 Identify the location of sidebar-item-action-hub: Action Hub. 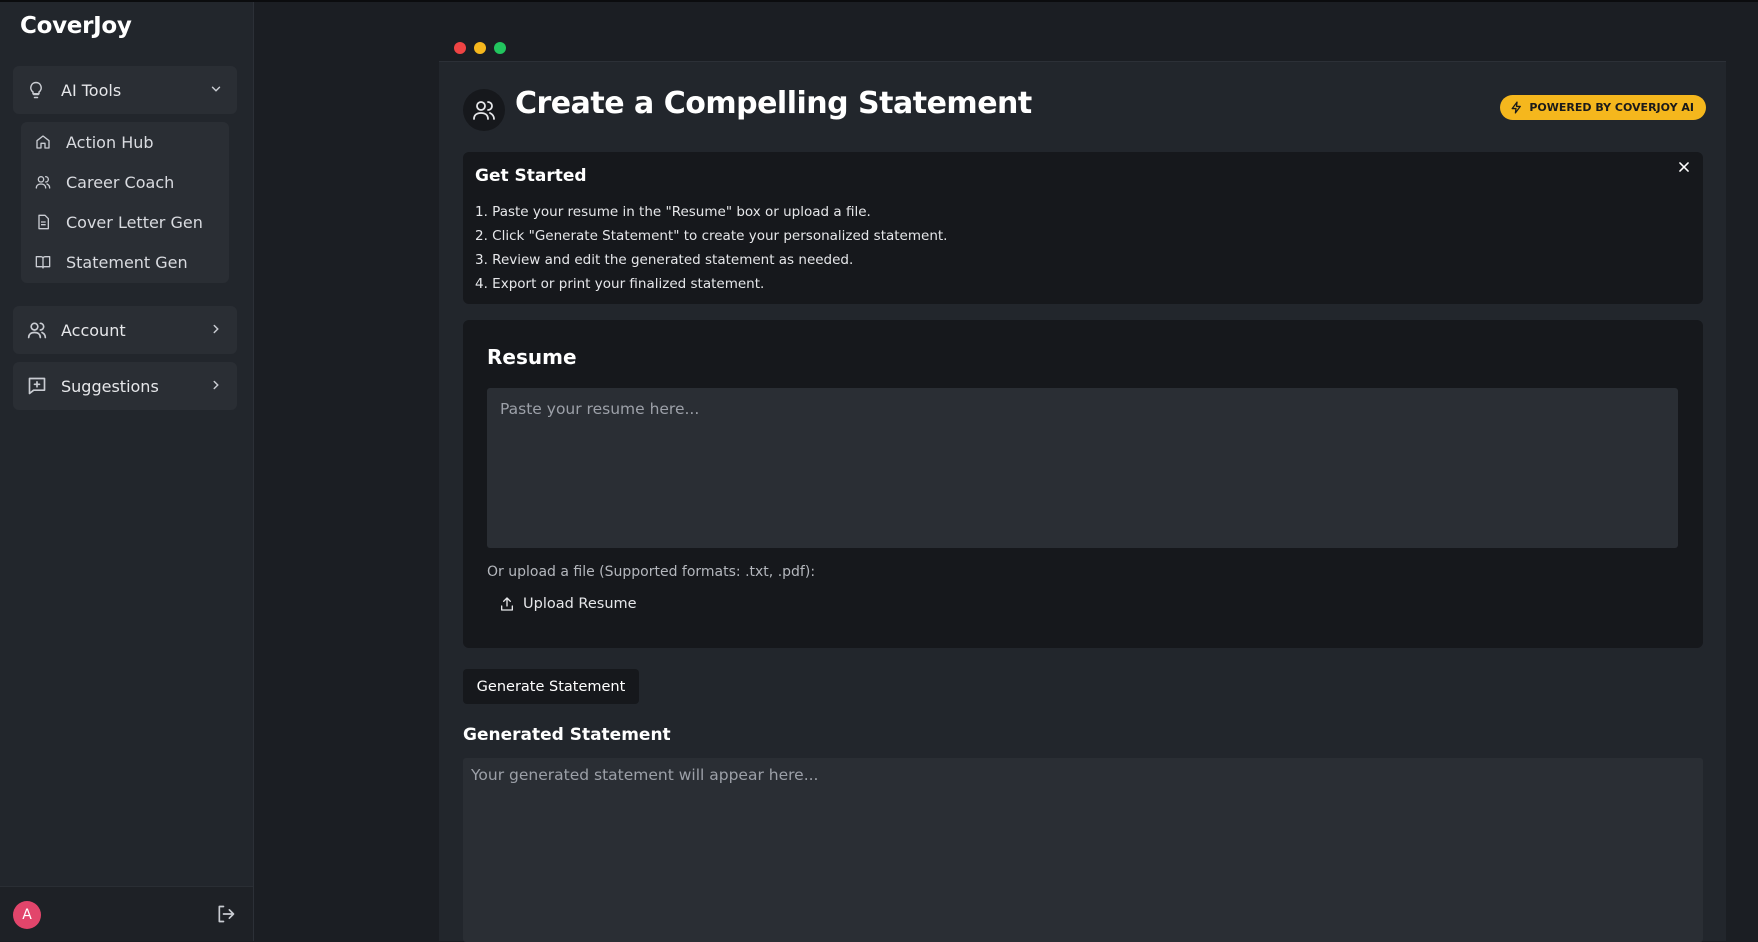
(94, 142).